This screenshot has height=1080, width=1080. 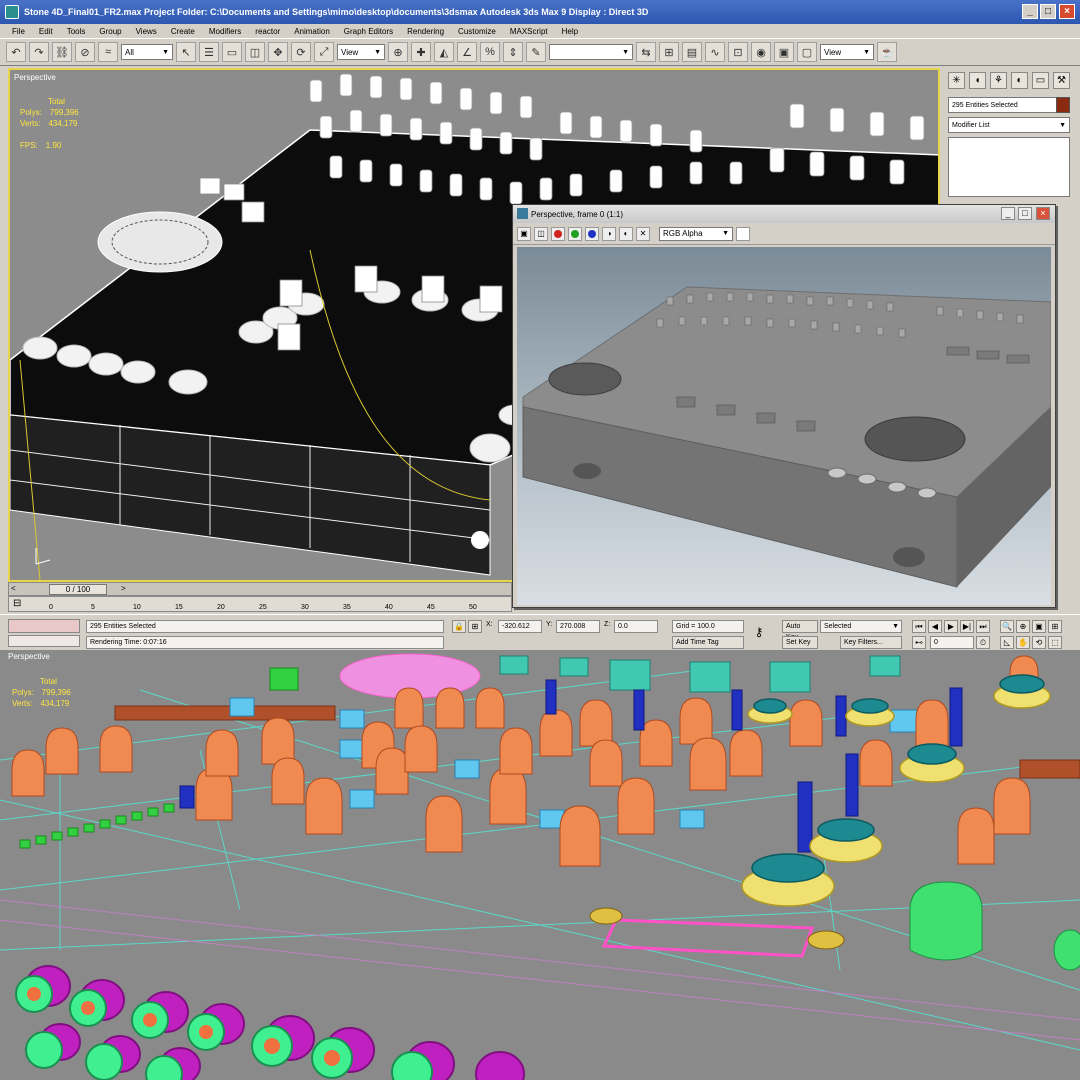 What do you see at coordinates (935, 626) in the screenshot?
I see `previous-frame-icon: ◀` at bounding box center [935, 626].